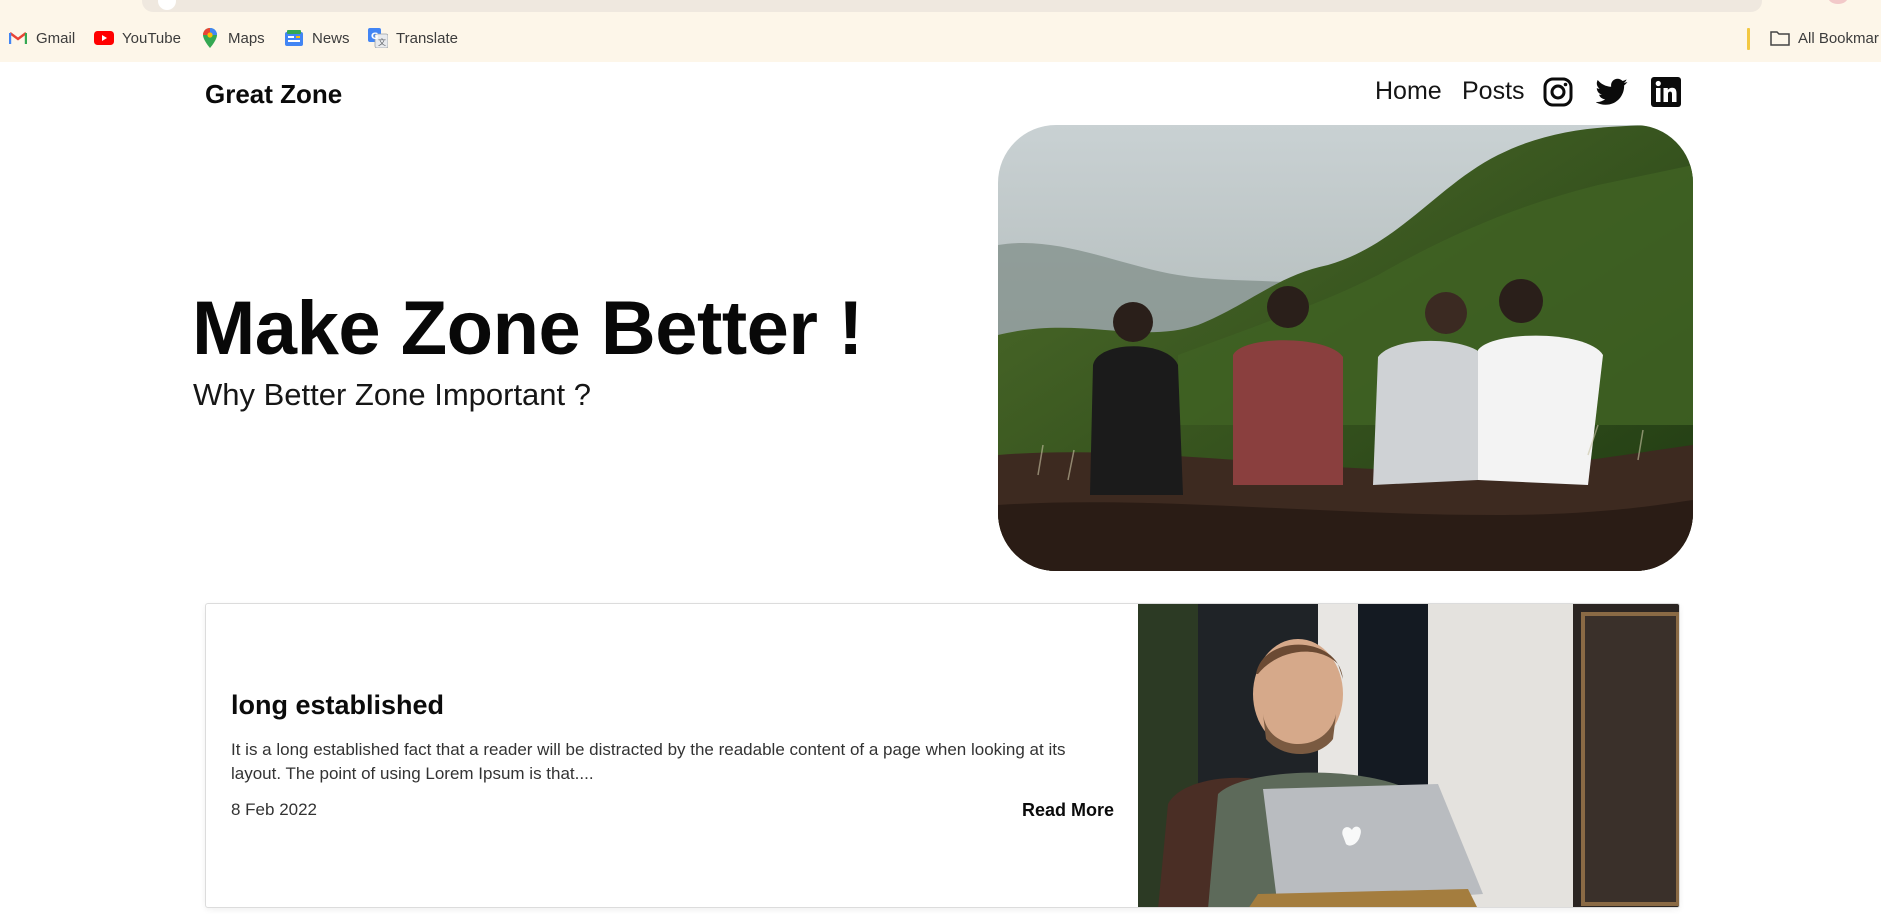  What do you see at coordinates (1493, 91) in the screenshot?
I see `nav-posts-link: Posts` at bounding box center [1493, 91].